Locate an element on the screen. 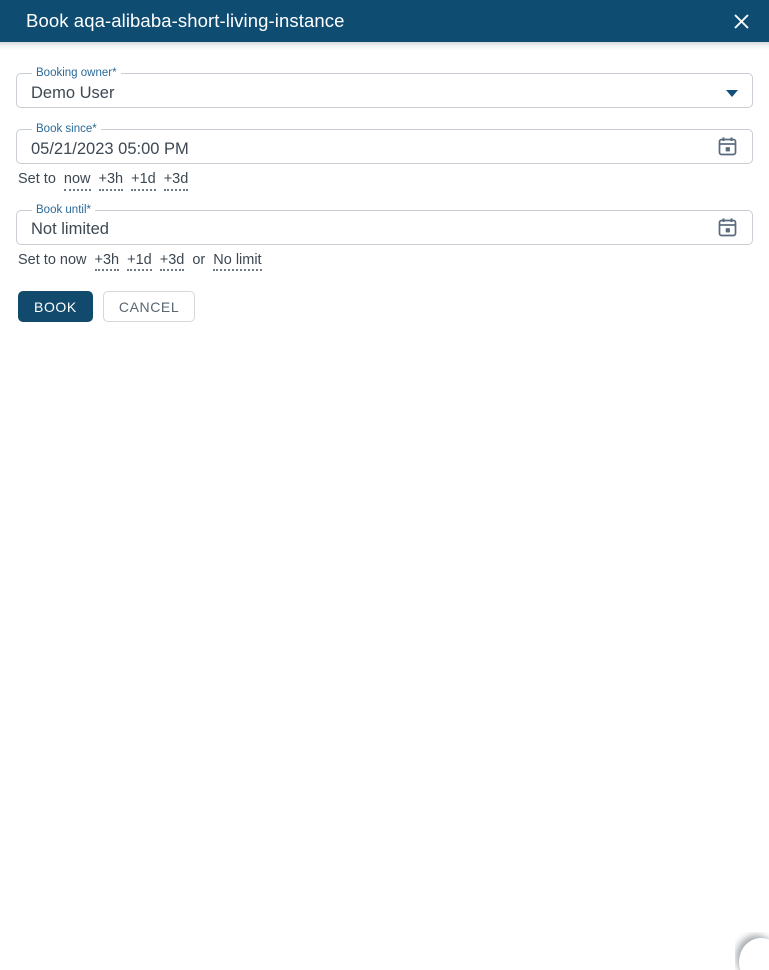 The image size is (769, 970). book-until-set-1d: +1d is located at coordinates (139, 262).